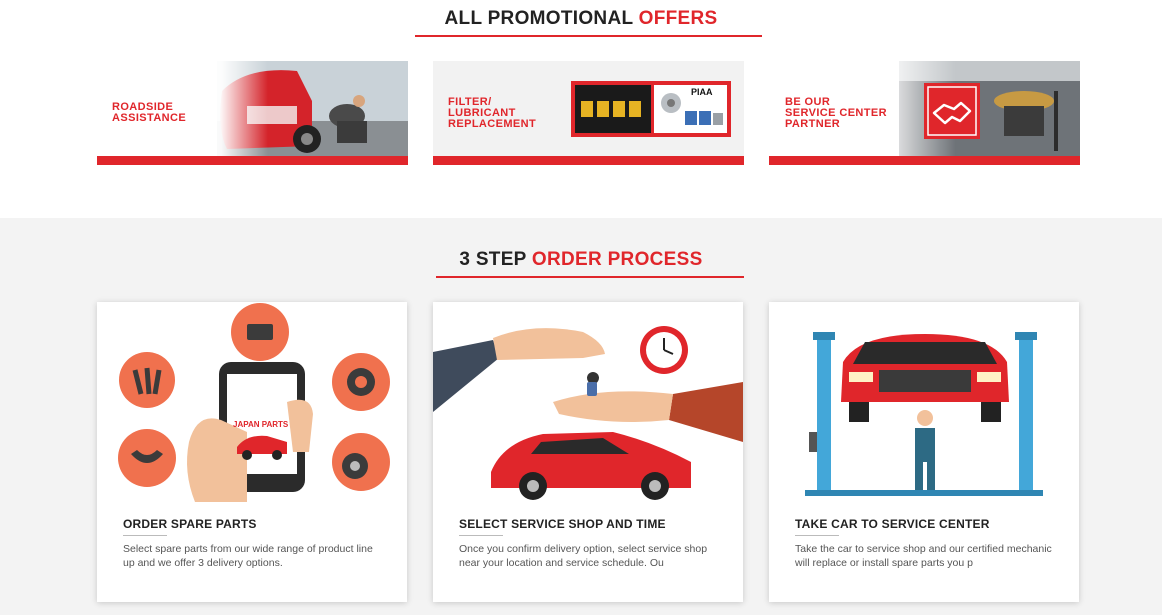  I want to click on promotions-title-plain: ALL PROMOTIONAL, so click(541, 18).